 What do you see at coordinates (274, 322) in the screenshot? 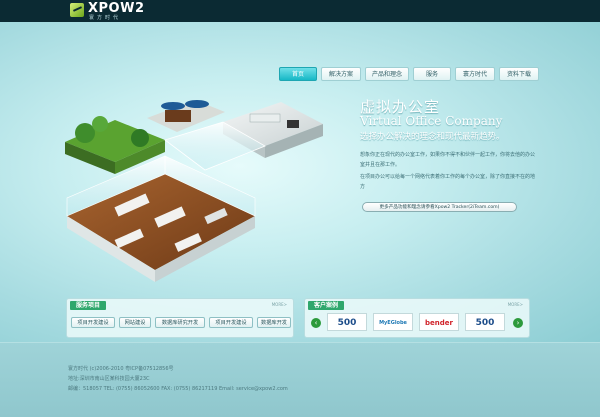
I see `service-button: 数据库开发` at bounding box center [274, 322].